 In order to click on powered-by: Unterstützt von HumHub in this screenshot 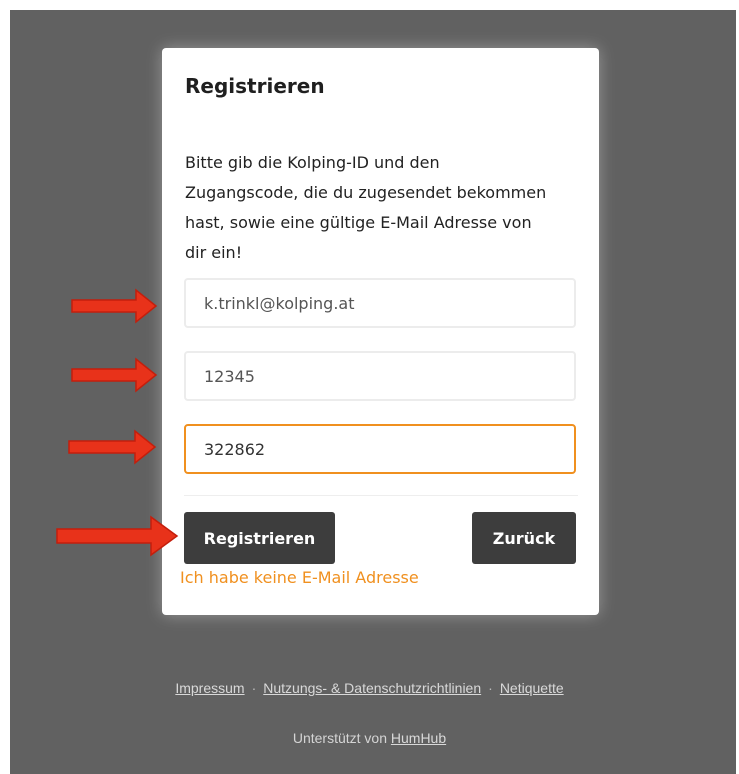, I will do `click(369, 738)`.